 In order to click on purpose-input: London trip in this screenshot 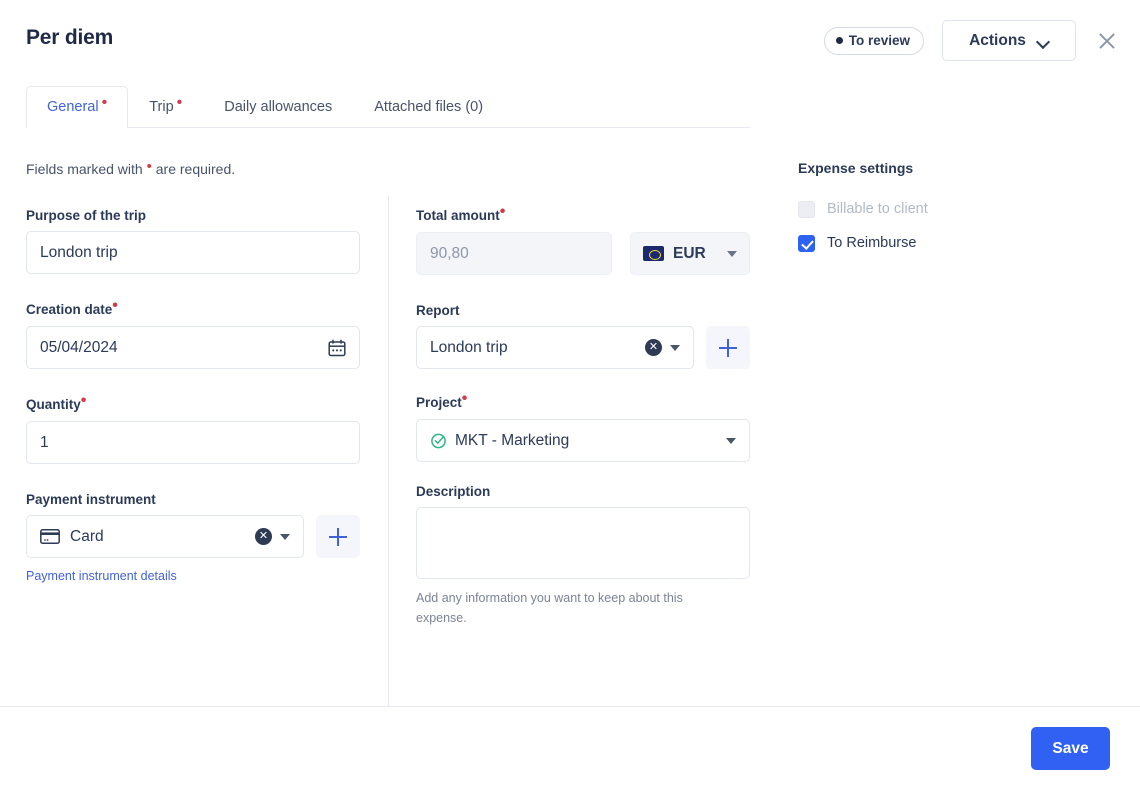, I will do `click(193, 252)`.